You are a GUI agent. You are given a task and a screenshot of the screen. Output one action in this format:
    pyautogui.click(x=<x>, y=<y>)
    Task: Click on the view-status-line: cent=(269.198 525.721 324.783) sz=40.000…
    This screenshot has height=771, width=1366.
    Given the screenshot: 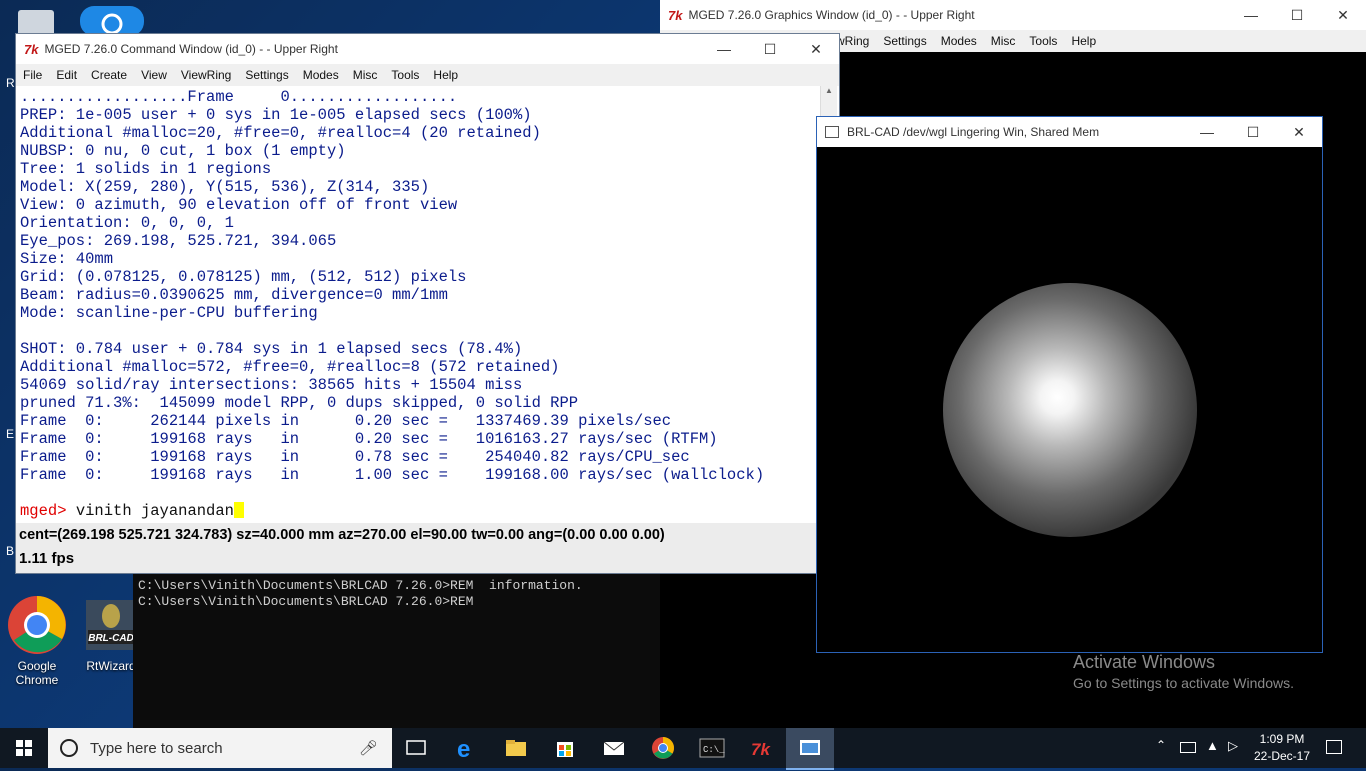 What is the action you would take?
    pyautogui.click(x=342, y=535)
    